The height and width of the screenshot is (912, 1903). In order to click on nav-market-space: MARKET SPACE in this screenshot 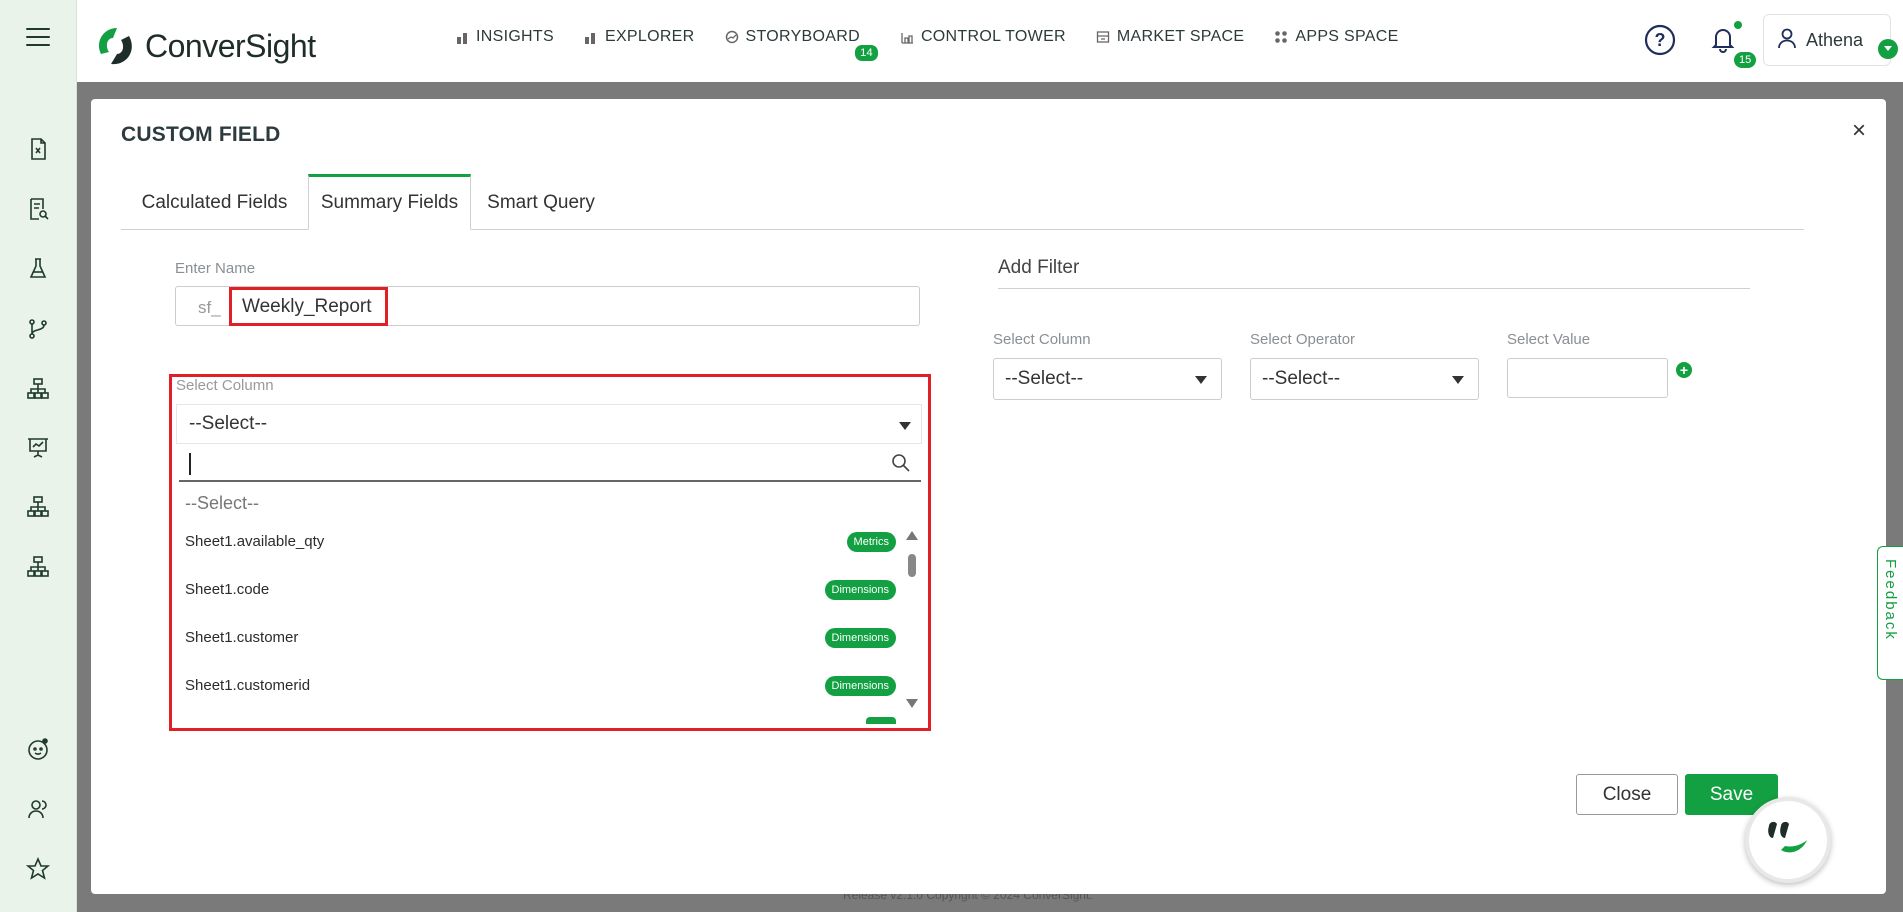, I will do `click(1170, 37)`.